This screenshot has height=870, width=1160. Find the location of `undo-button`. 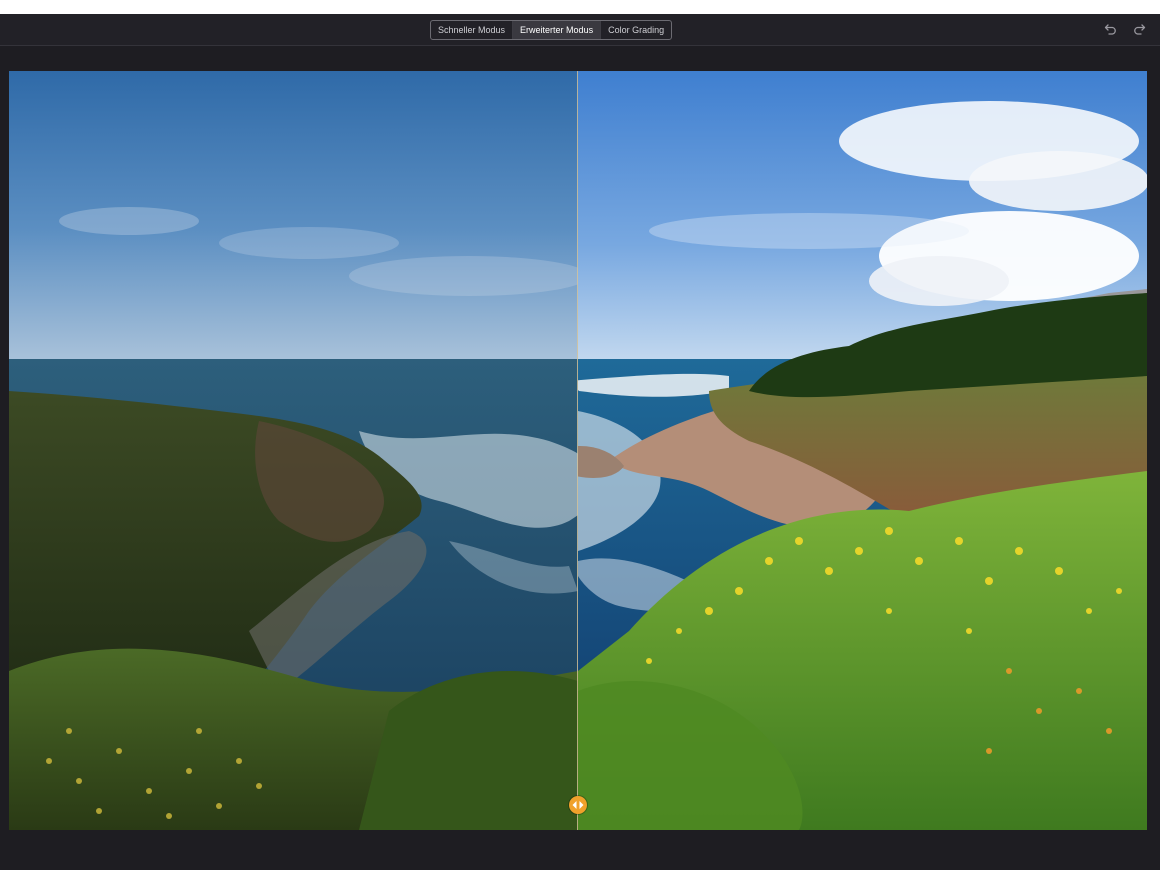

undo-button is located at coordinates (1111, 29).